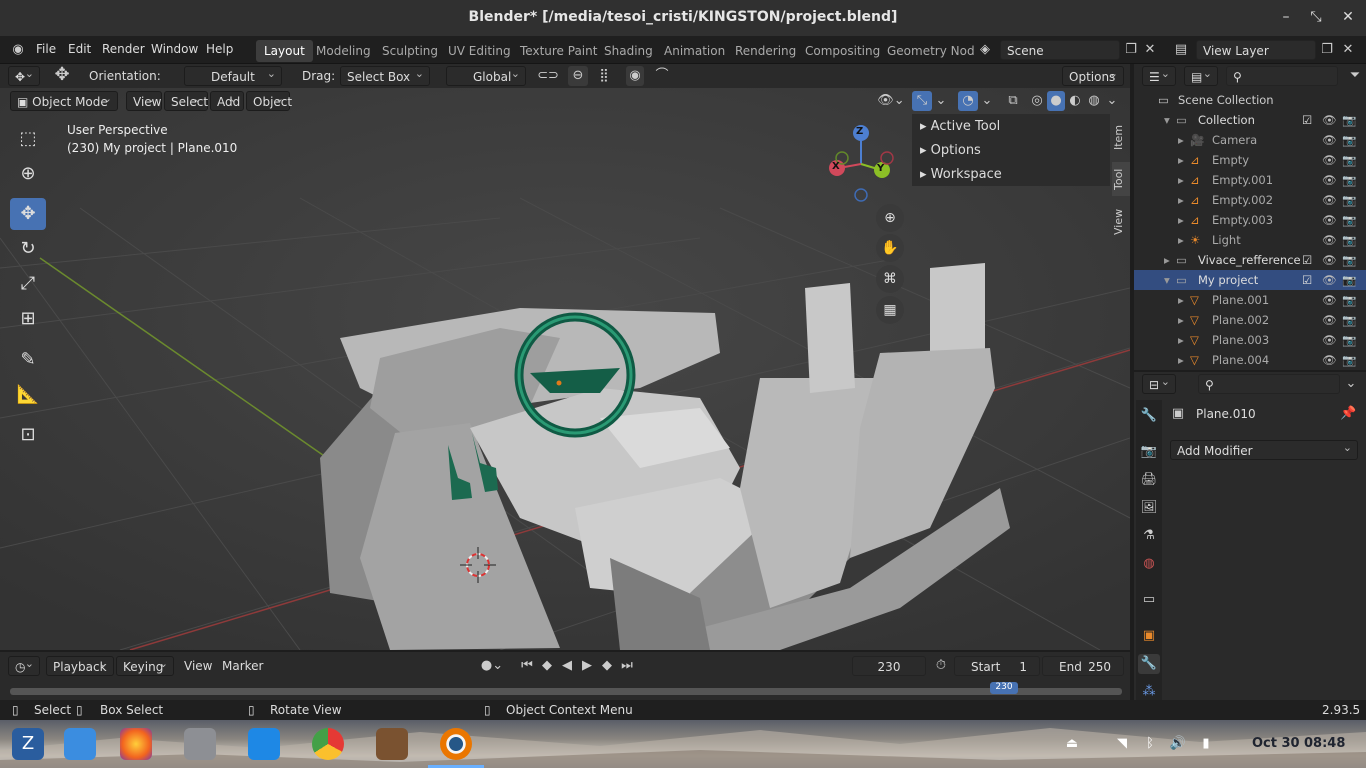  Describe the element at coordinates (1250, 180) in the screenshot. I see `outliner-row: ▸ ⊿ Empty.001 👁 📷` at that location.